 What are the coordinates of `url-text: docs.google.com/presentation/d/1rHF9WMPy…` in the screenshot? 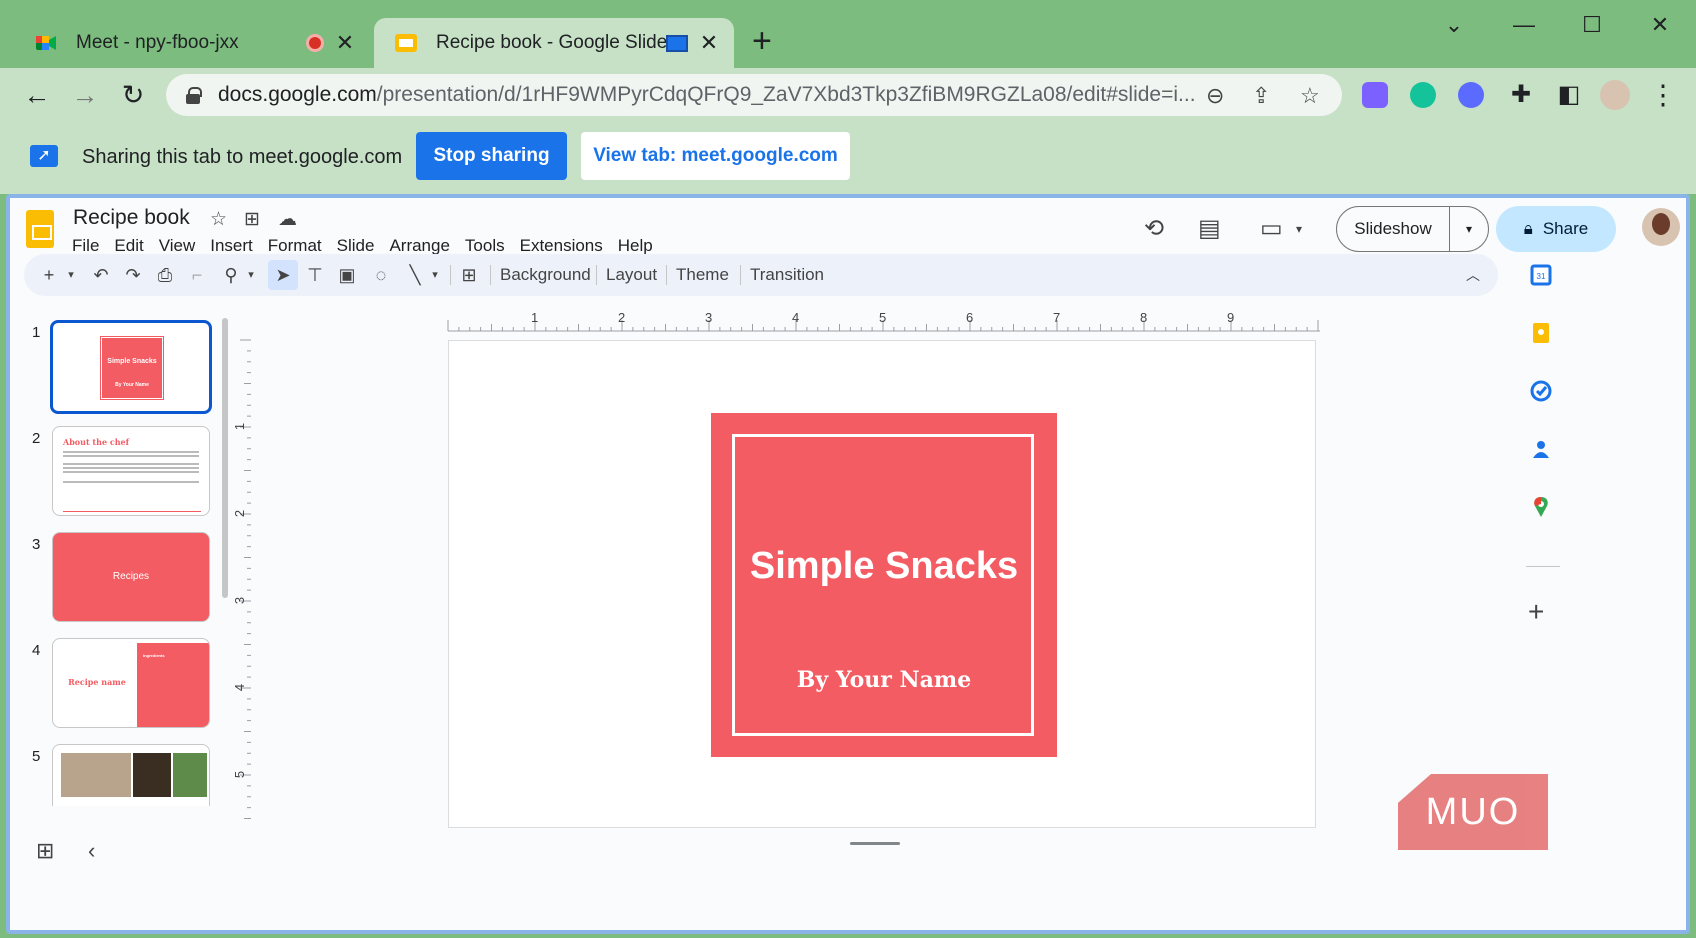 It's located at (708, 95).